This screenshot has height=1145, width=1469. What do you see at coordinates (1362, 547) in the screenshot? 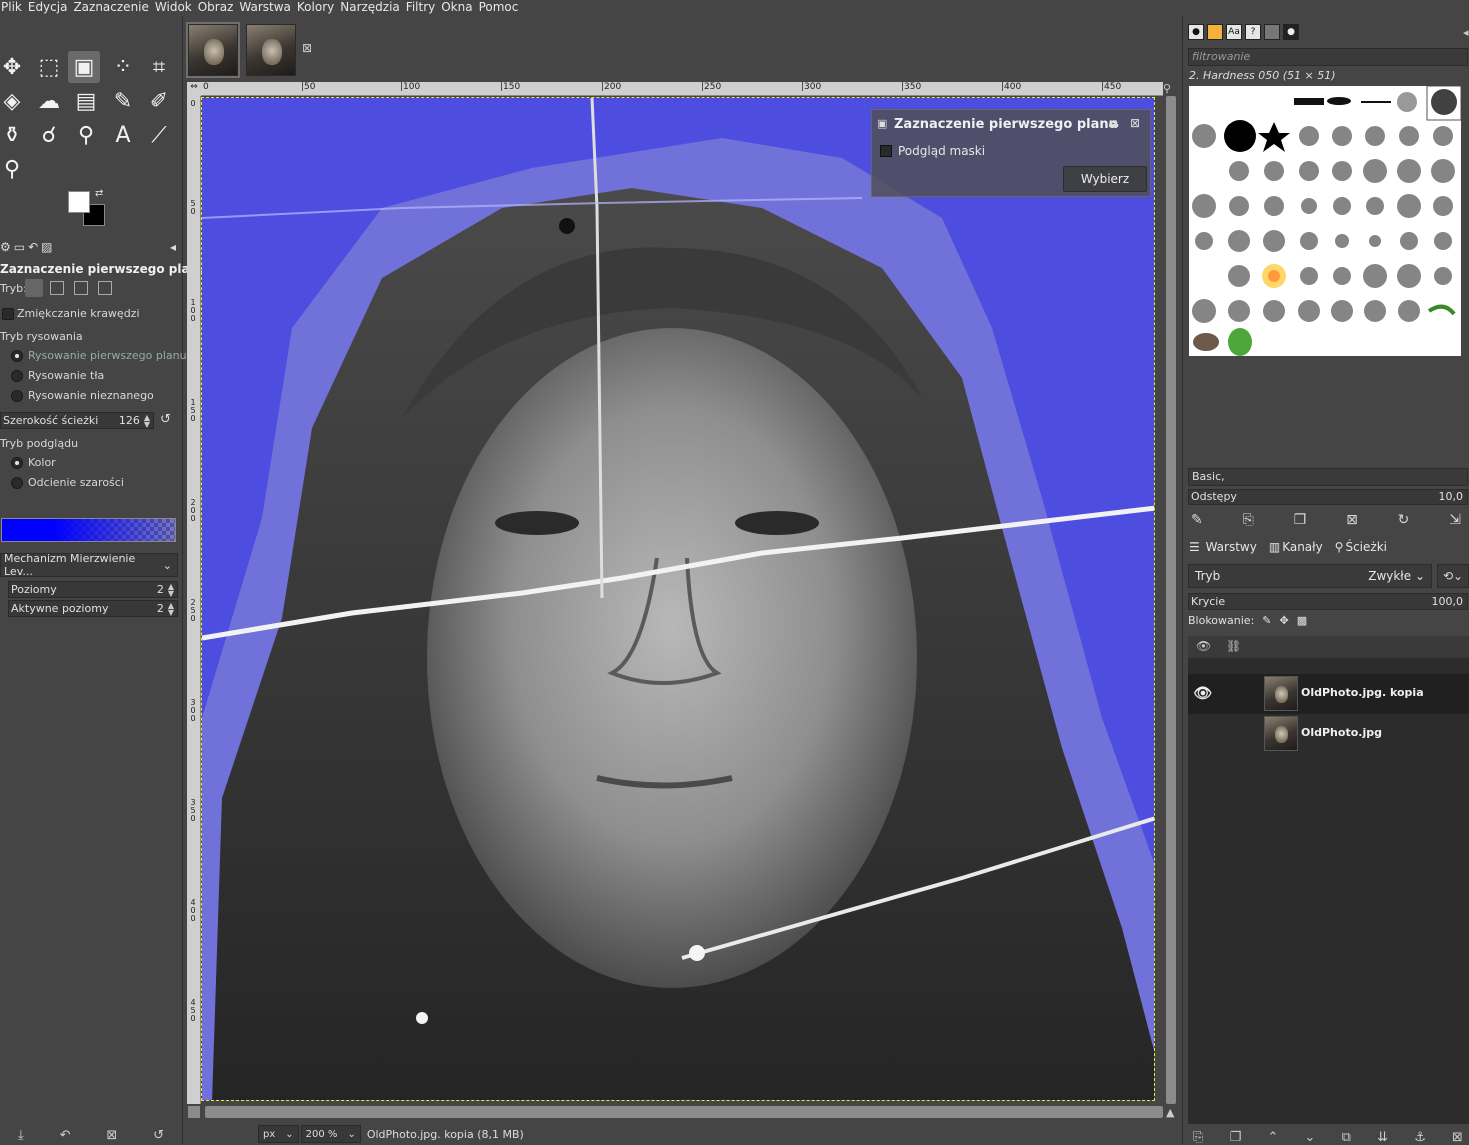
I see `tab-paths: ⚲ Ścieżki` at bounding box center [1362, 547].